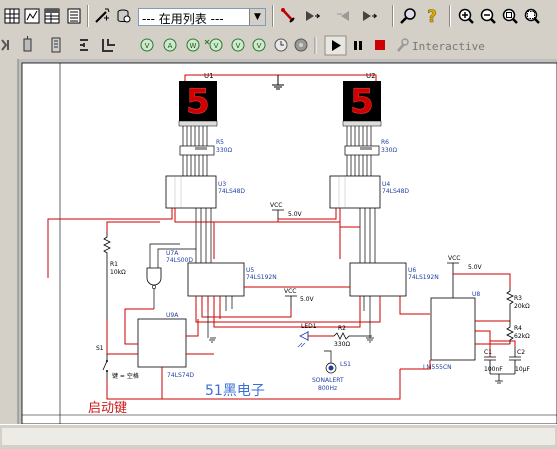 This screenshot has width=557, height=449. Describe the element at coordinates (454, 258) in the screenshot. I see `vcc-c-label: VCC` at that location.